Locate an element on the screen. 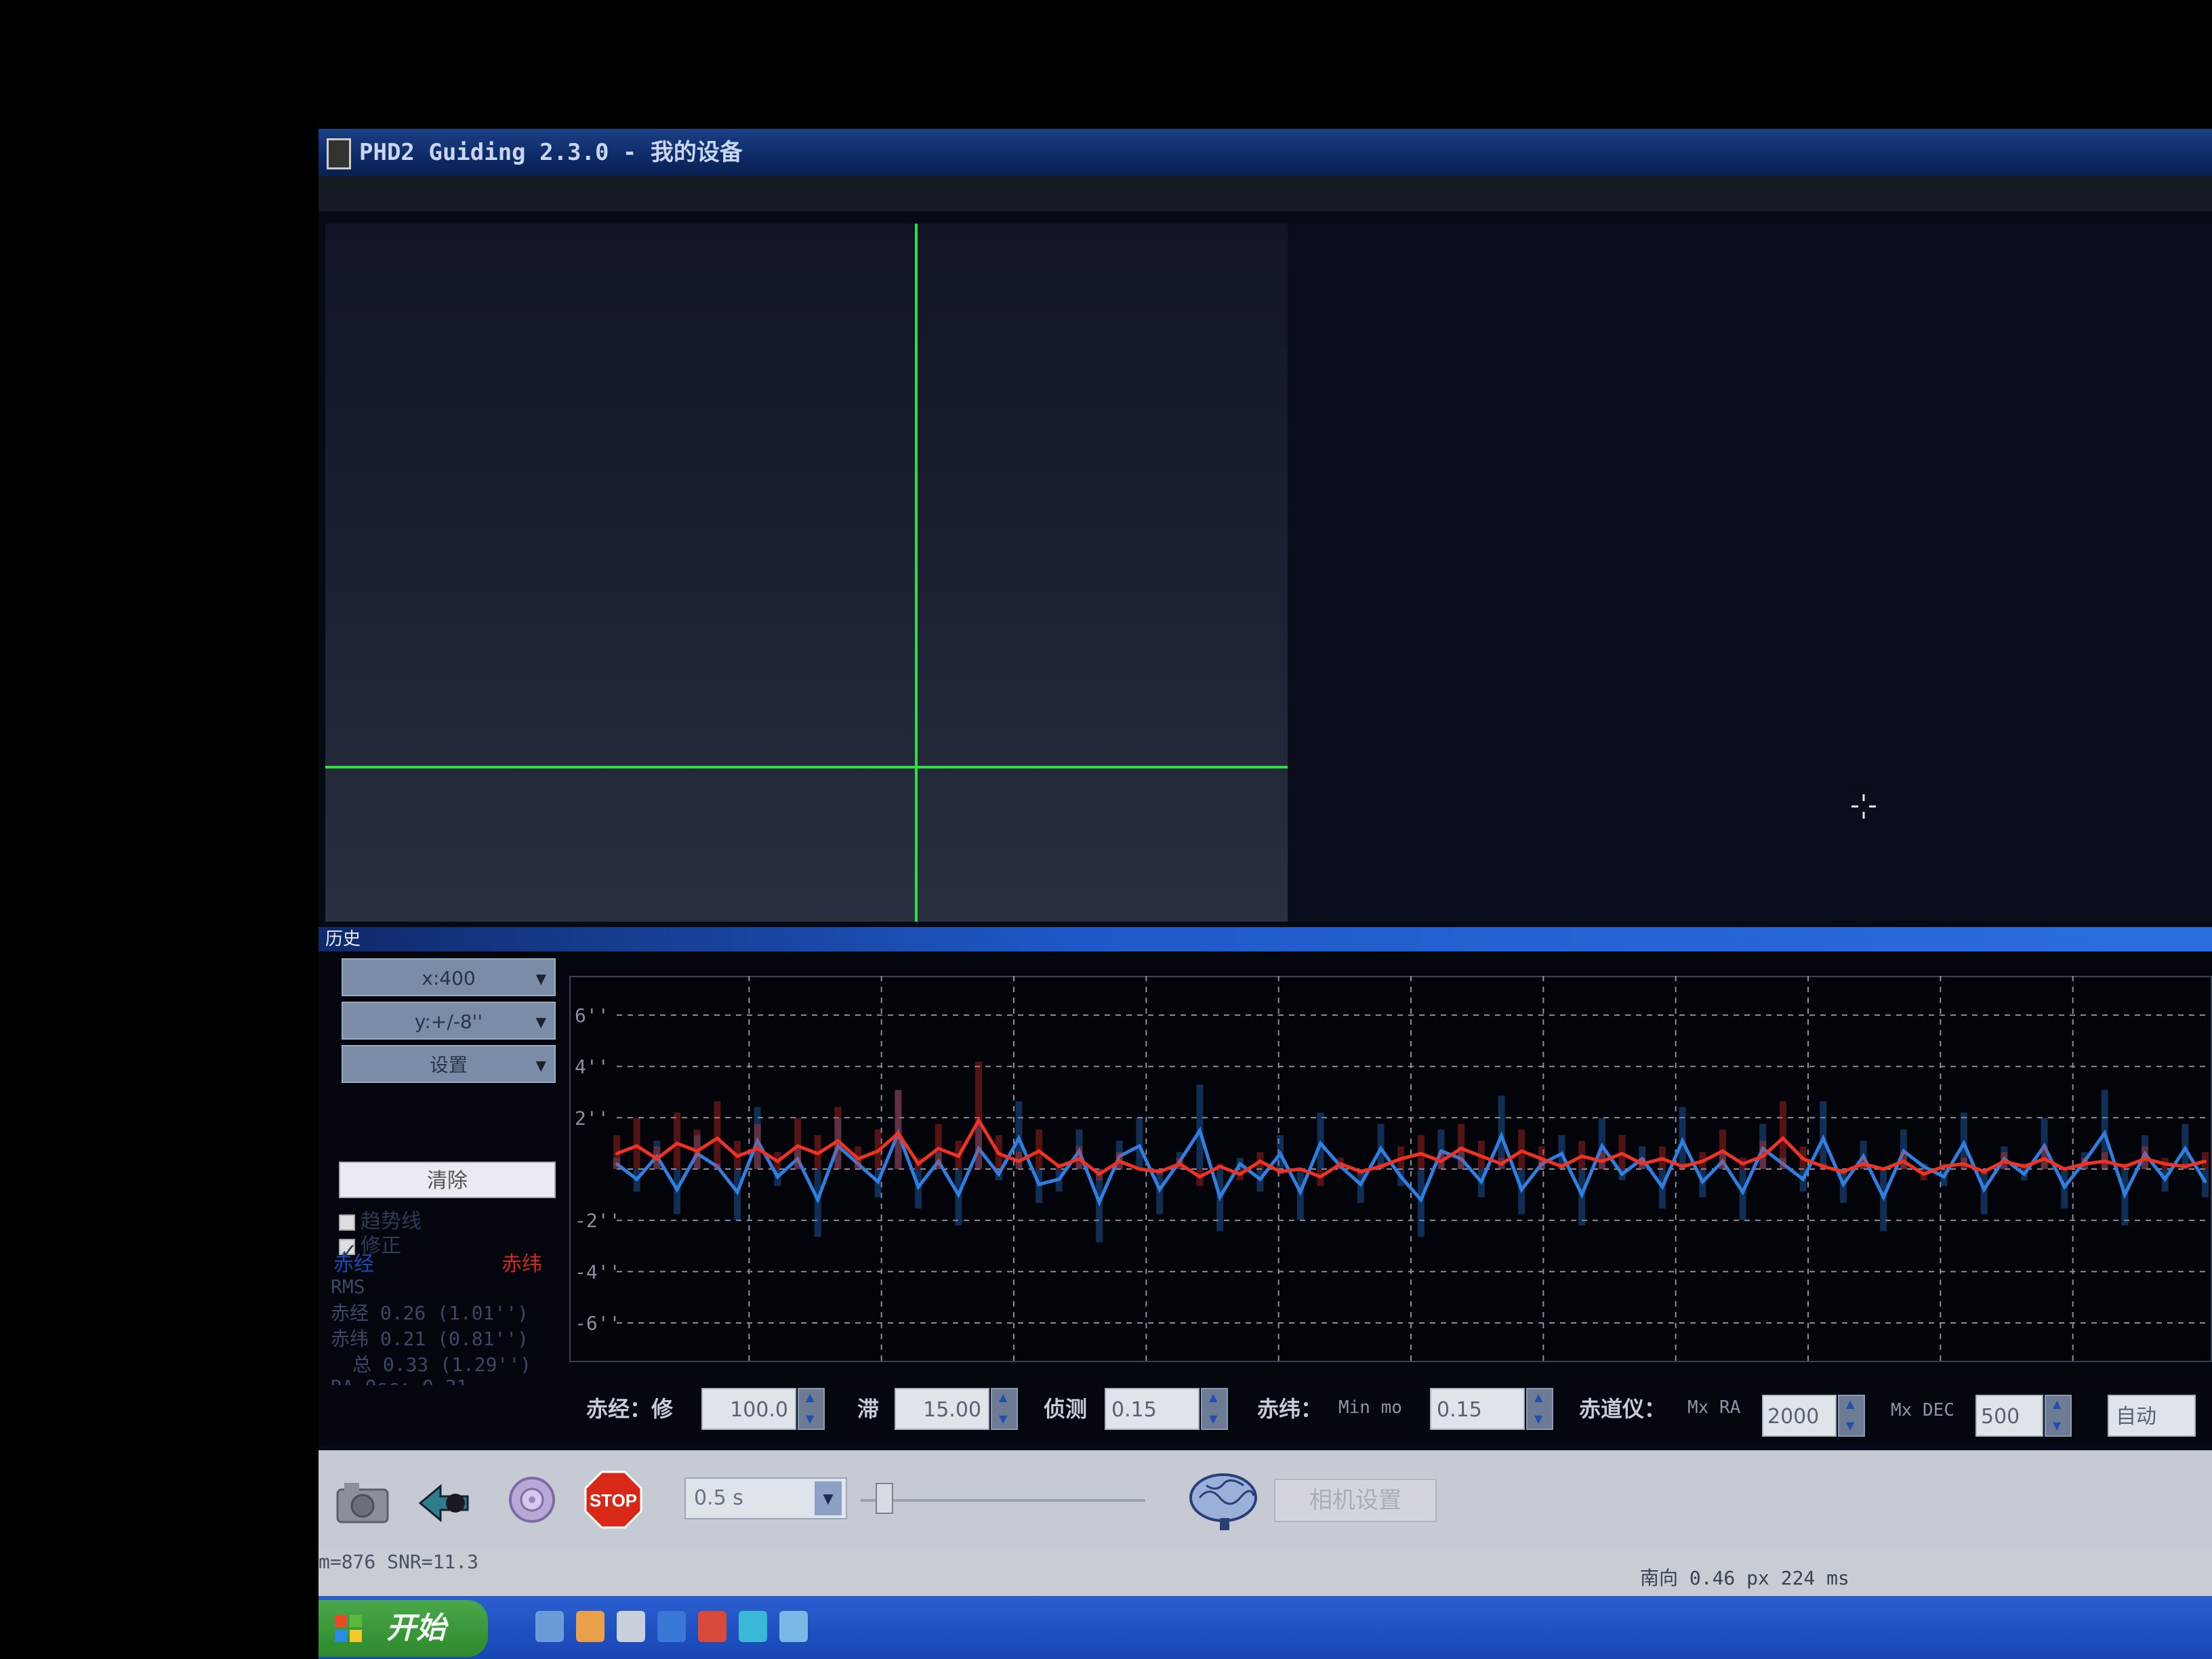  detect-input: 0.15 is located at coordinates (1152, 1409).